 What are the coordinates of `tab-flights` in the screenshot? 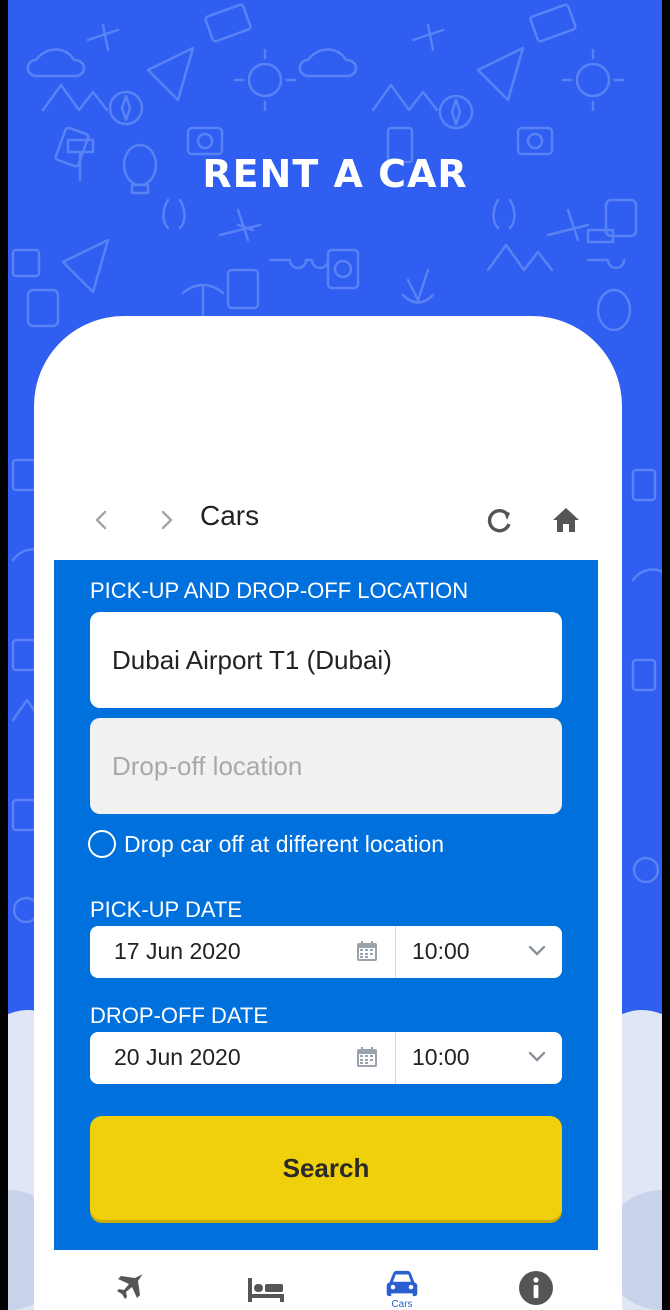 It's located at (130, 1290).